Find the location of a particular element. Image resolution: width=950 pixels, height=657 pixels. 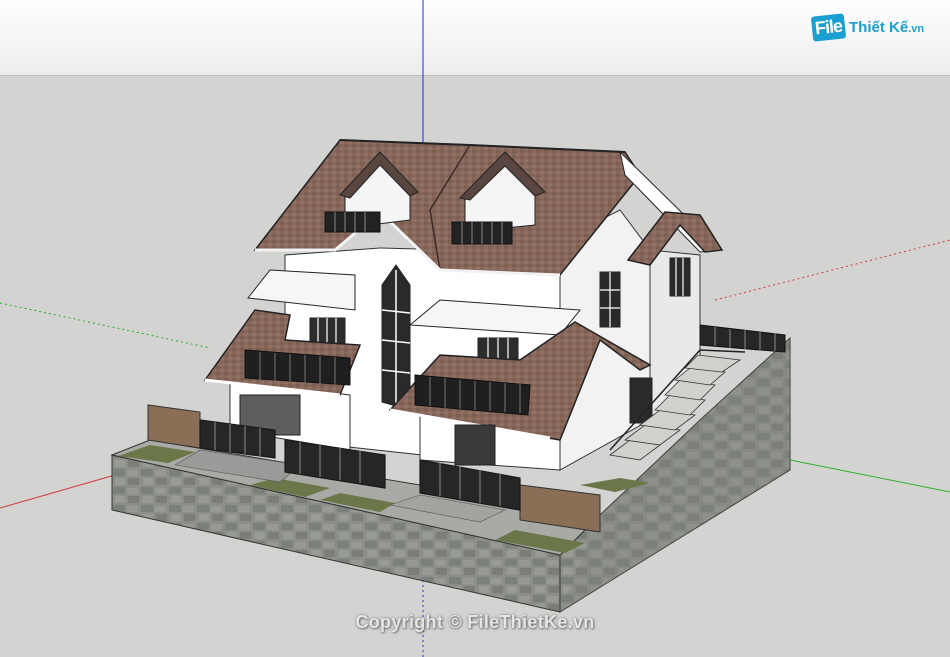

copyright-watermark: Copyright © FileThietKe.vn is located at coordinates (475, 622).